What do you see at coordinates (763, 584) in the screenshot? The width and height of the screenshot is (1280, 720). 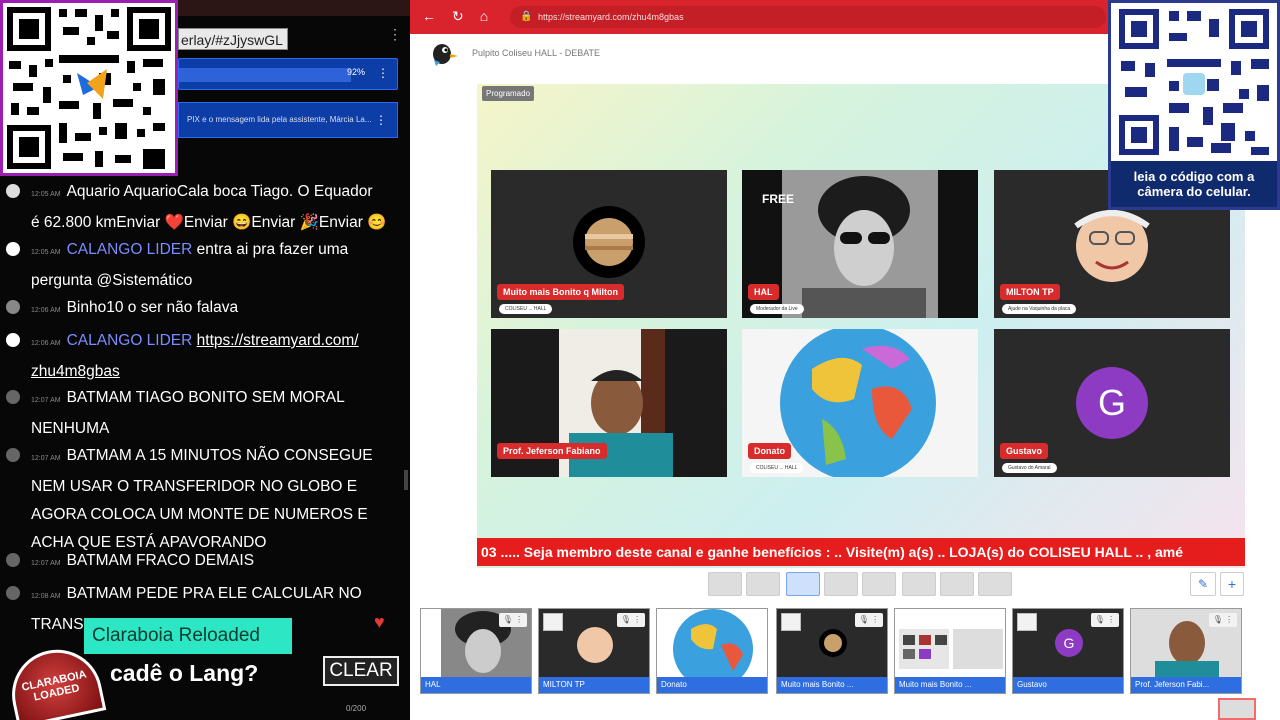 I see `layout-thin-button` at bounding box center [763, 584].